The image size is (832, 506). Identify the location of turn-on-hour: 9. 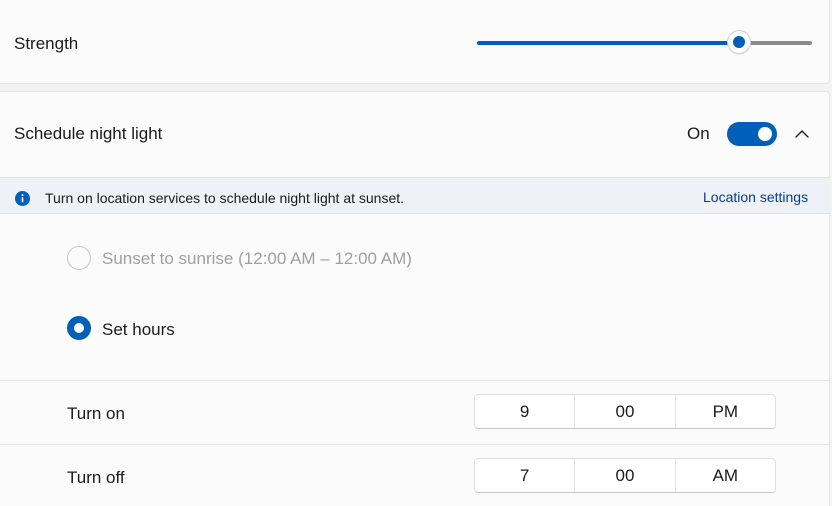
(525, 411).